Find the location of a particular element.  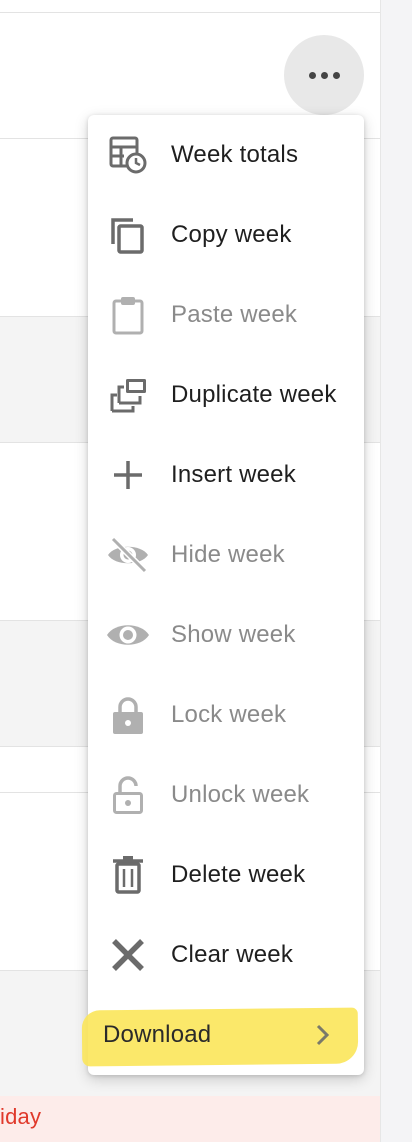

close-icon is located at coordinates (128, 955).